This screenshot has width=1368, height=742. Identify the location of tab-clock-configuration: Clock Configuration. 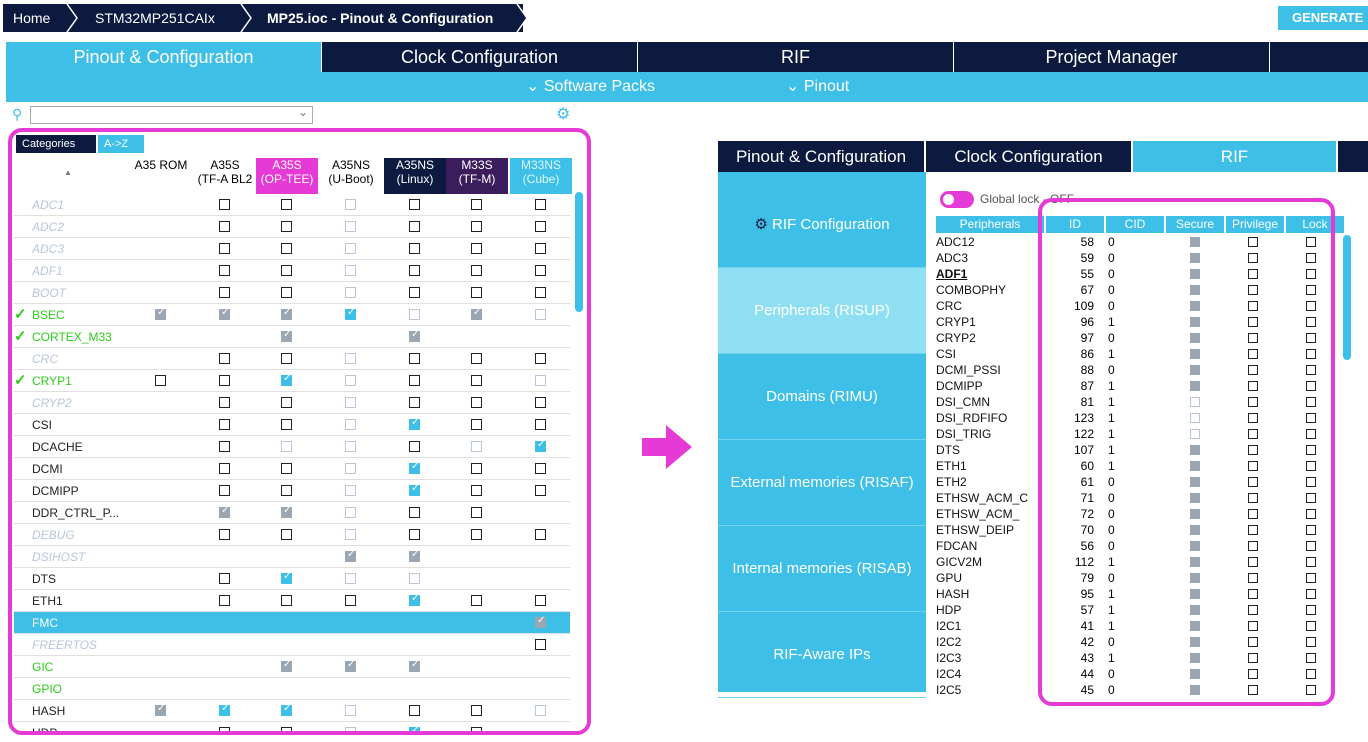
(1029, 156).